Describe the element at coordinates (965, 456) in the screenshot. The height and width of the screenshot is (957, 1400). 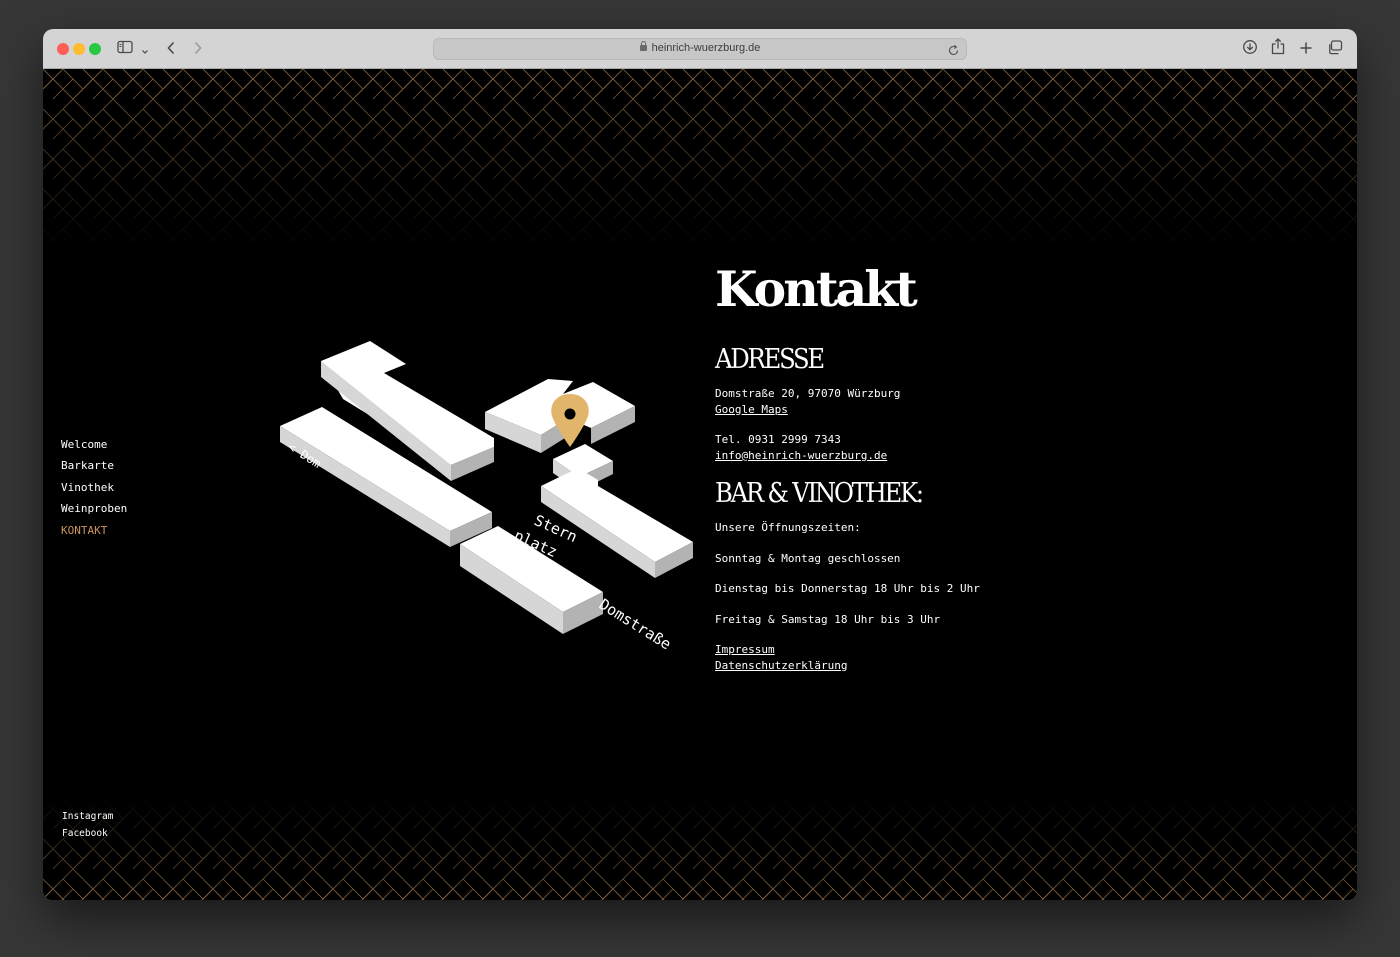
I see `email-link: info@heinrich-wuerzburg.de` at that location.